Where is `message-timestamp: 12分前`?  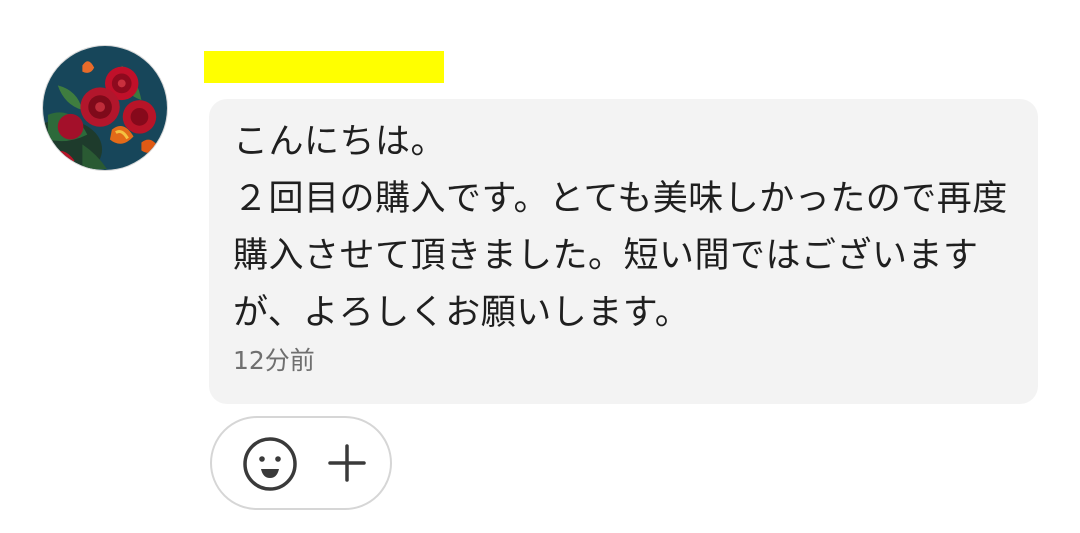
message-timestamp: 12分前 is located at coordinates (274, 360).